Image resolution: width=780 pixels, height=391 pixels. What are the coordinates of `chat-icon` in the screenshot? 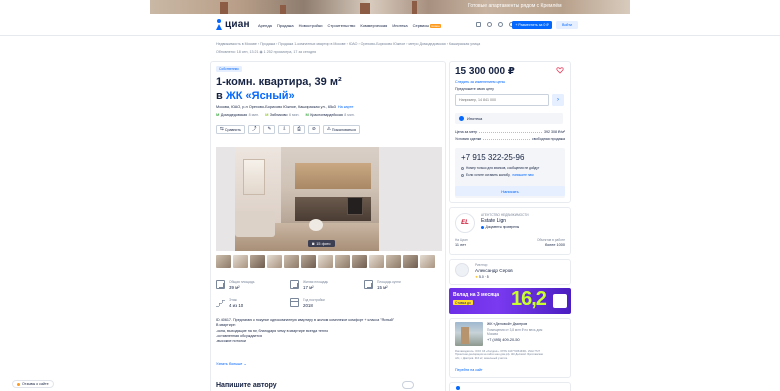 It's located at (478, 24).